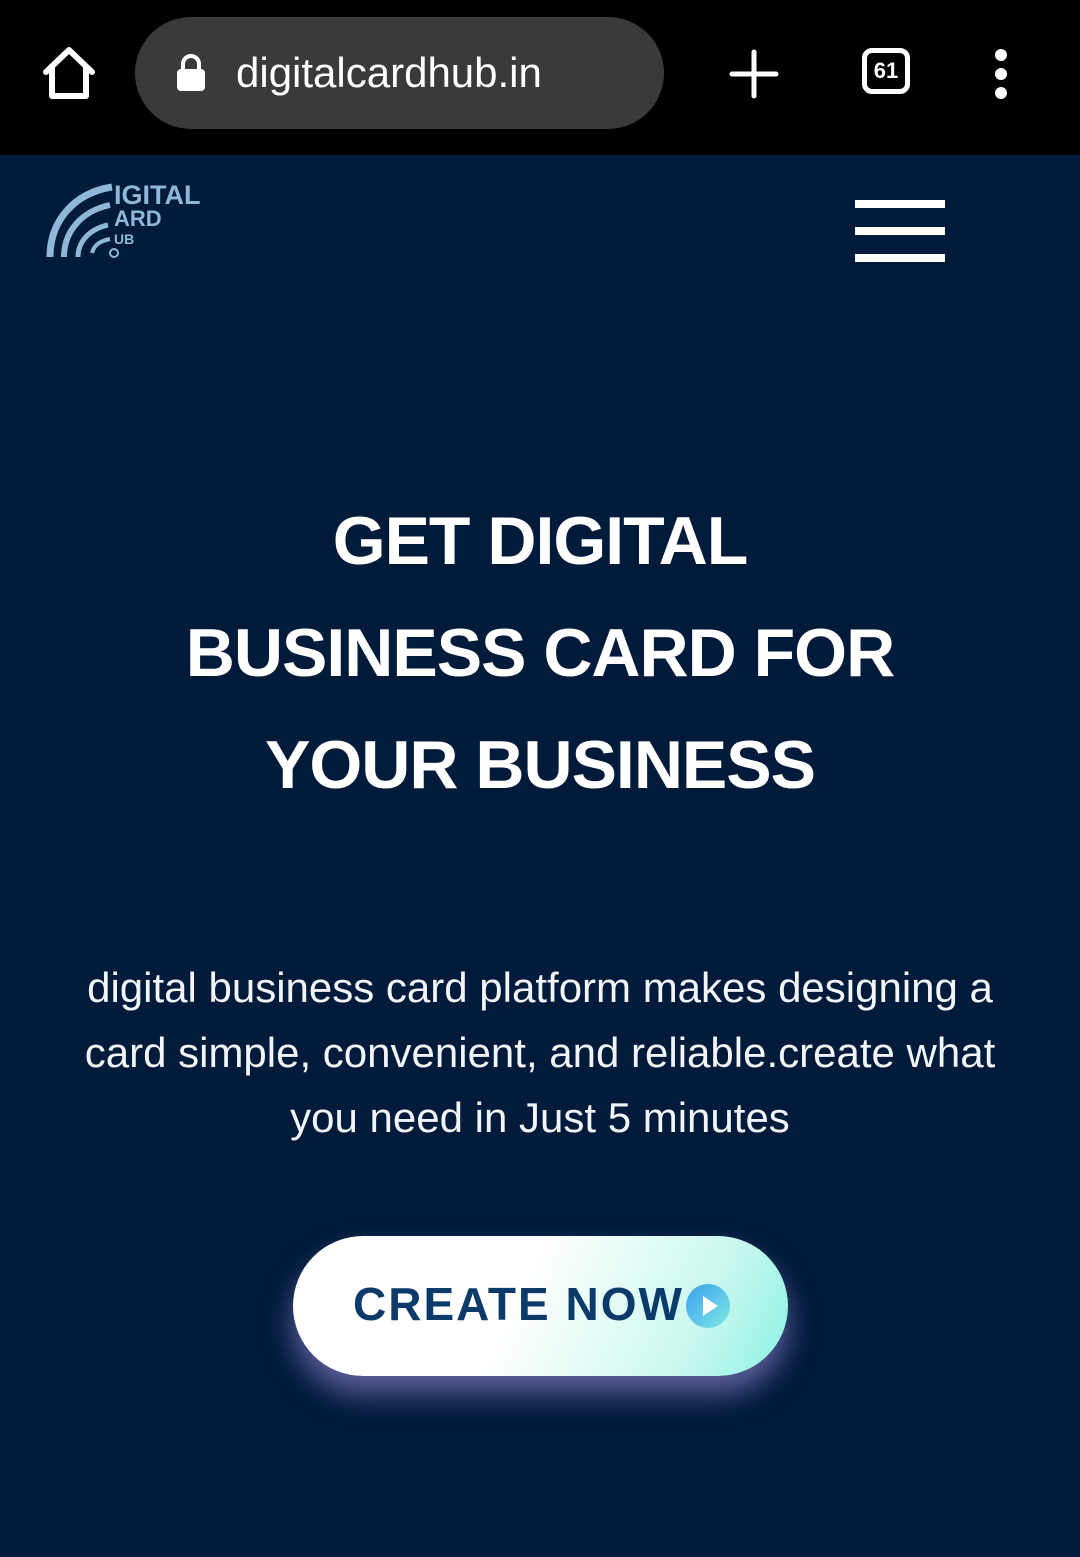 This screenshot has height=1557, width=1080. I want to click on site-logo: IGITAL ARD UB, so click(122, 221).